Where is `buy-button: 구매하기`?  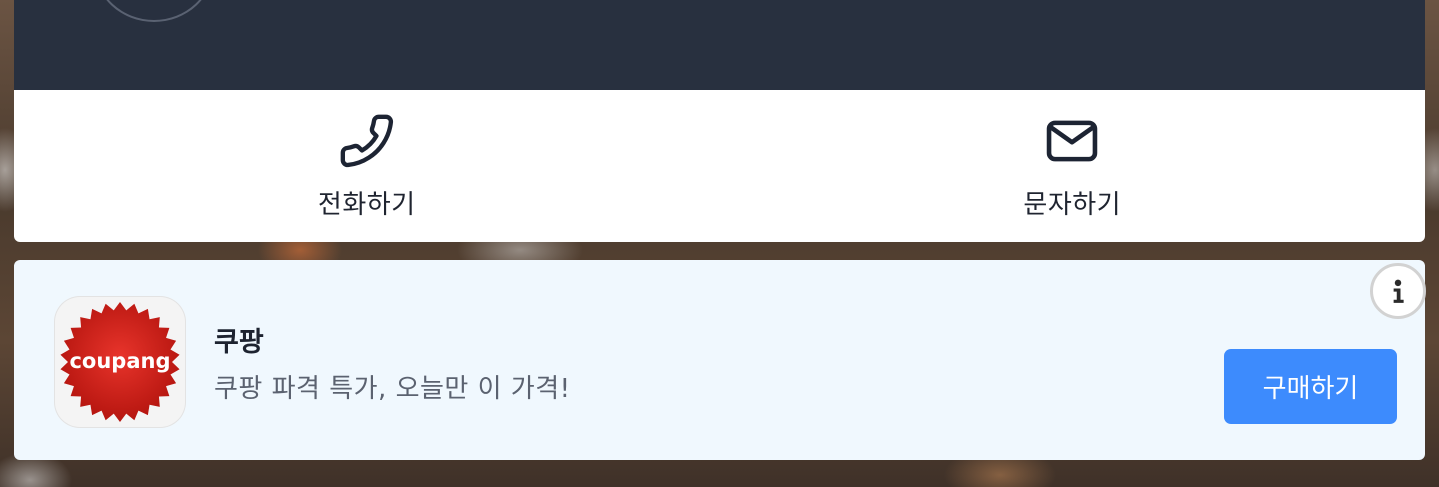 buy-button: 구매하기 is located at coordinates (1310, 386).